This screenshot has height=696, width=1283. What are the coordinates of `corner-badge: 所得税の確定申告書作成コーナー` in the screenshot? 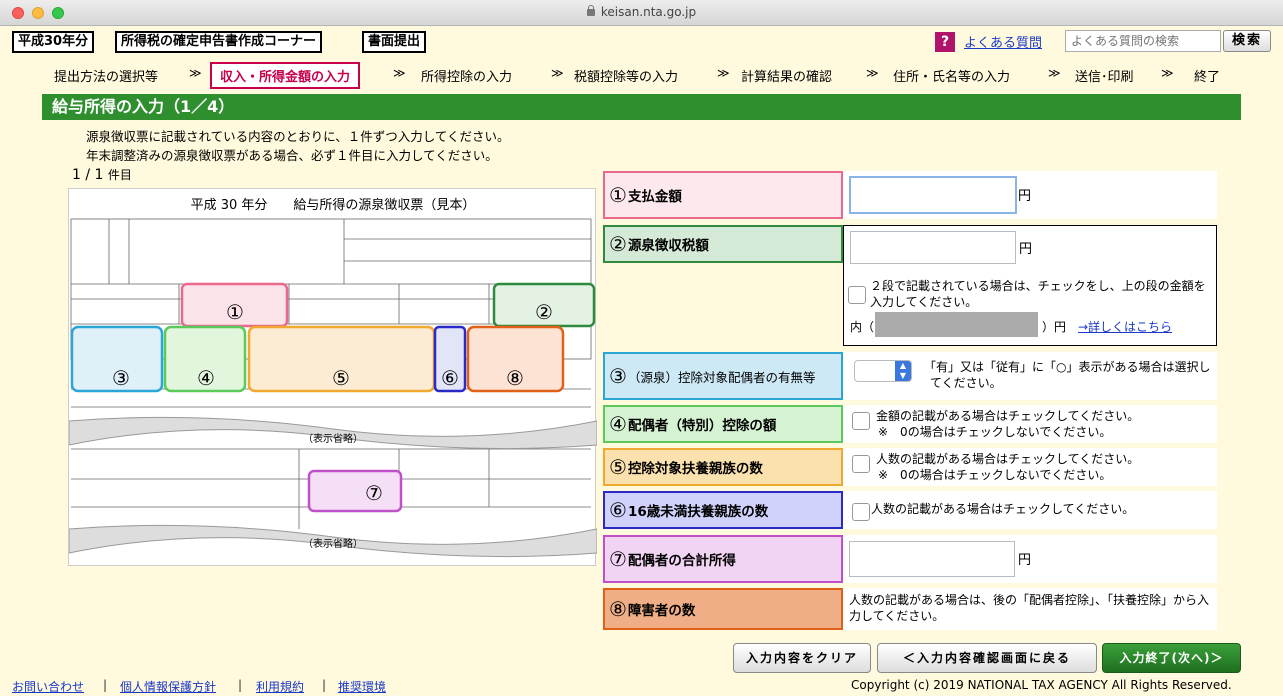 It's located at (219, 42).